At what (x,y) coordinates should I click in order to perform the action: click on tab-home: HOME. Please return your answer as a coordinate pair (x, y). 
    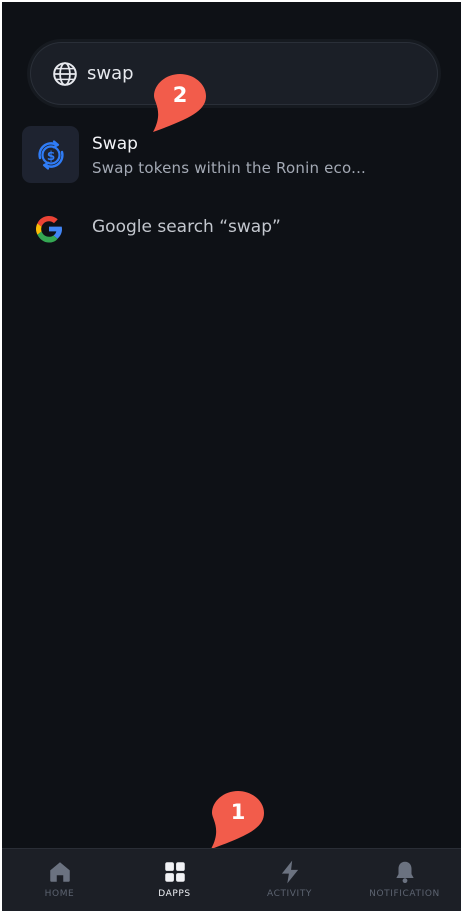
    Looking at the image, I should click on (59, 880).